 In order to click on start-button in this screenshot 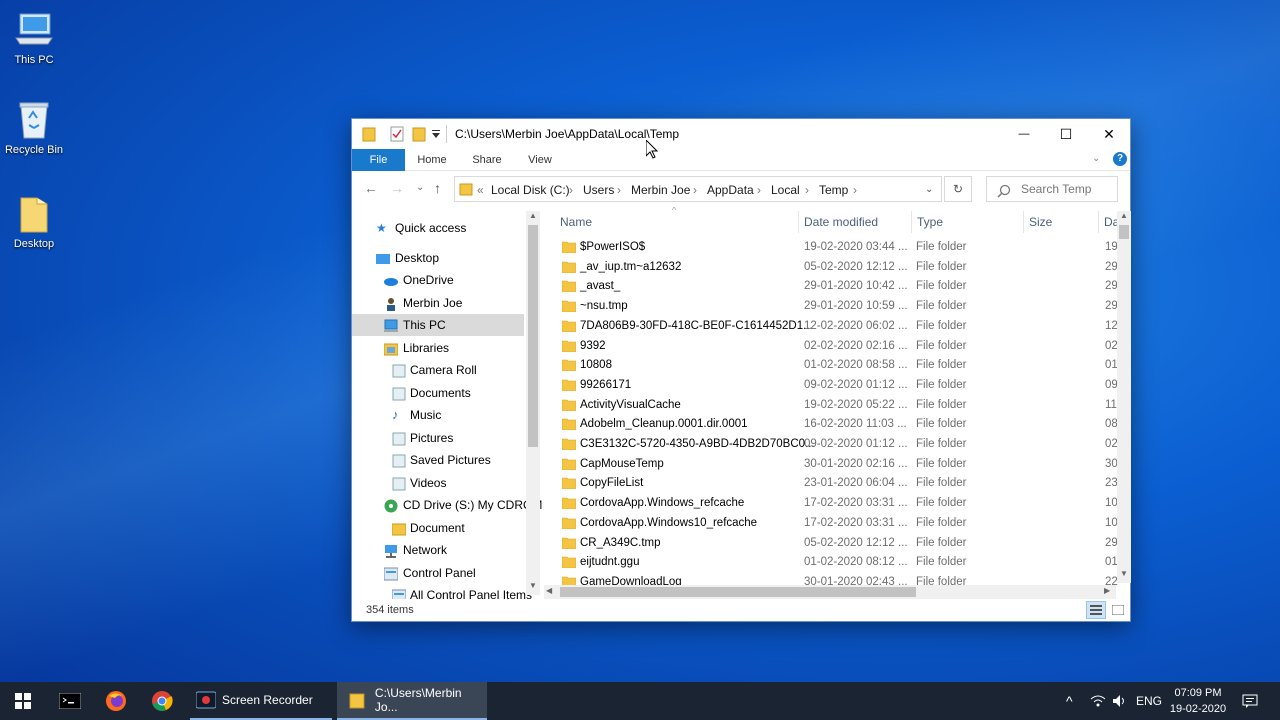, I will do `click(23, 701)`.